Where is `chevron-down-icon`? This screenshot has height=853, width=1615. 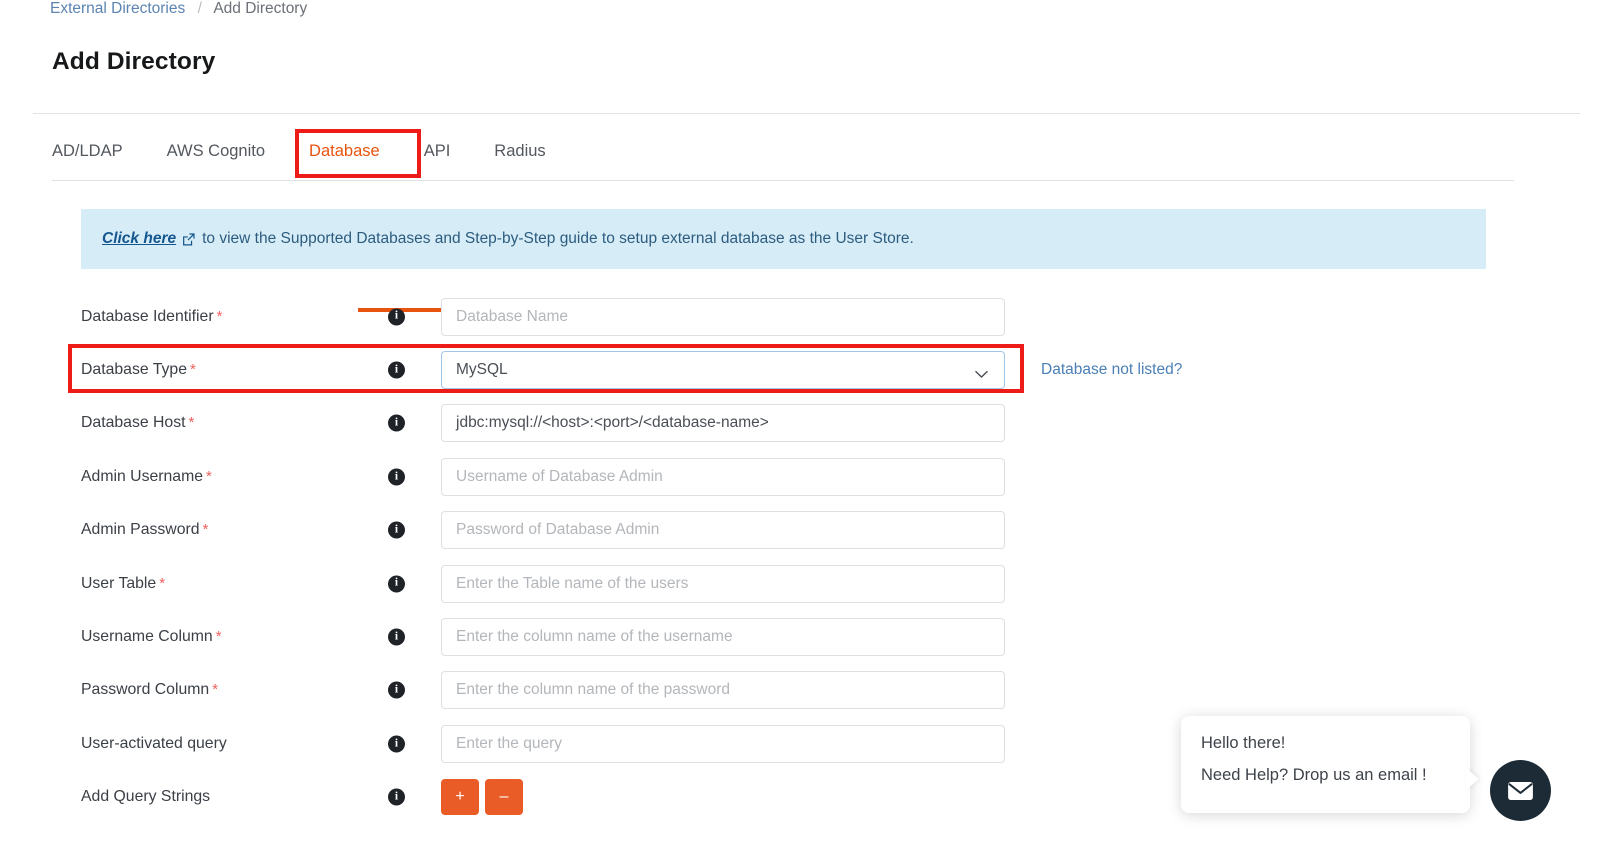
chevron-down-icon is located at coordinates (981, 372).